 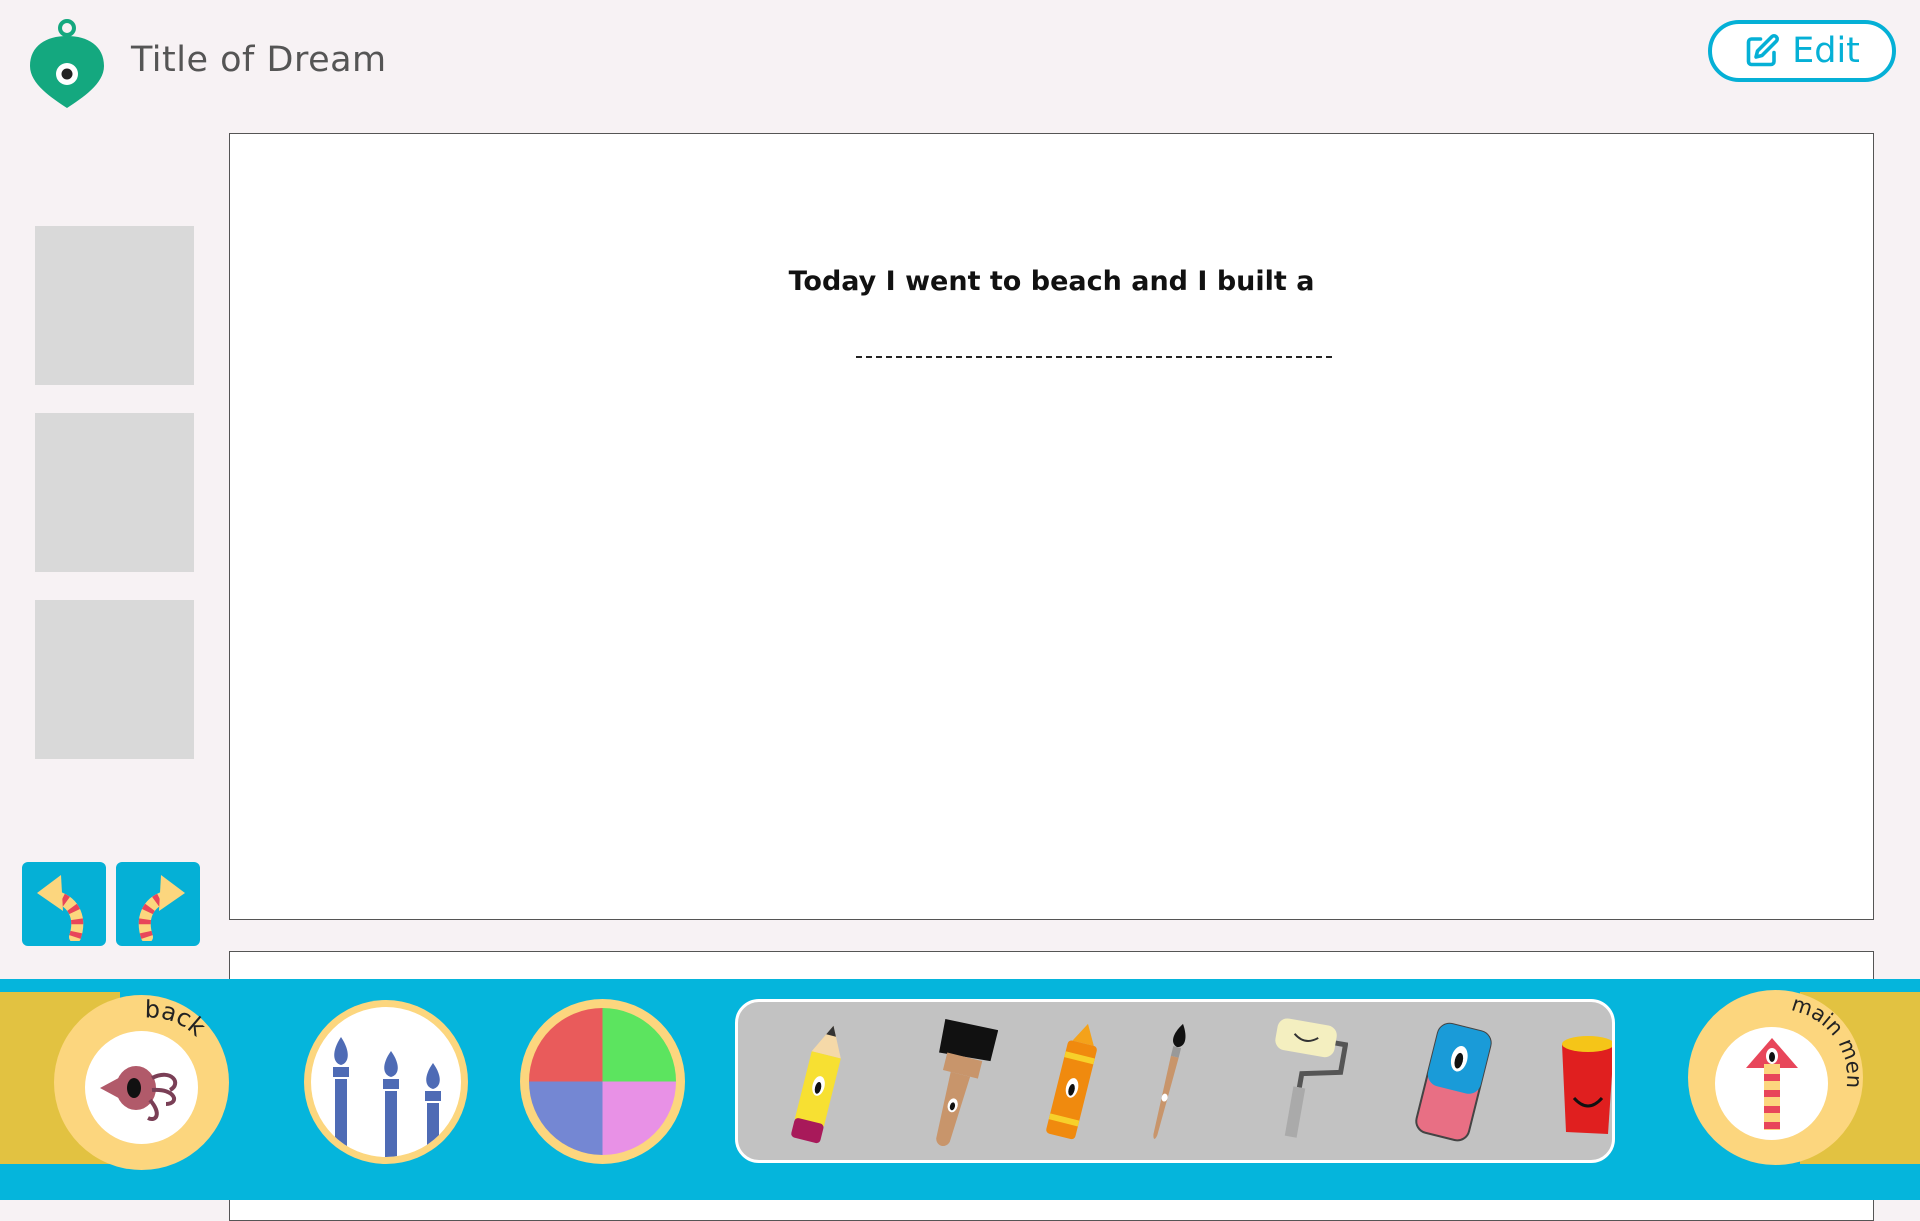 I want to click on page-title: Title of Dream, so click(x=259, y=60).